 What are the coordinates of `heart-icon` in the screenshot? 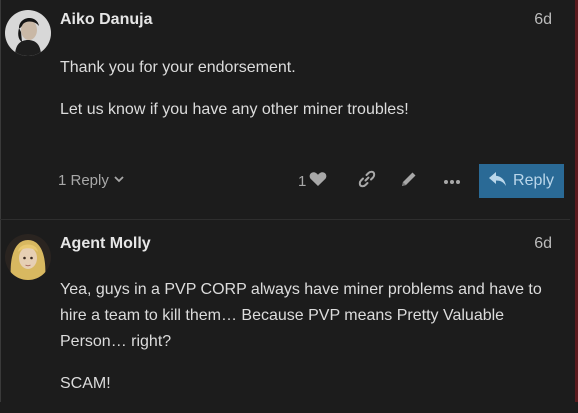 It's located at (318, 181).